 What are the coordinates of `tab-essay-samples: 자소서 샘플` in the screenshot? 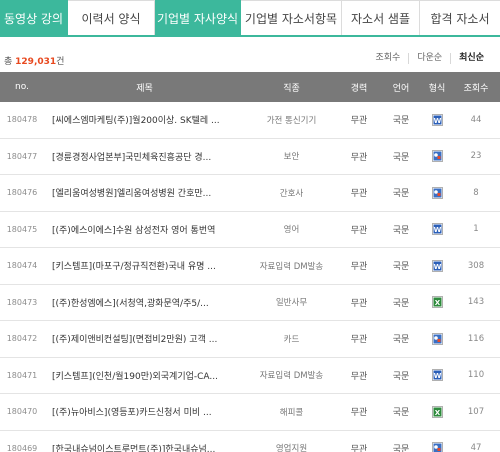 It's located at (381, 17).